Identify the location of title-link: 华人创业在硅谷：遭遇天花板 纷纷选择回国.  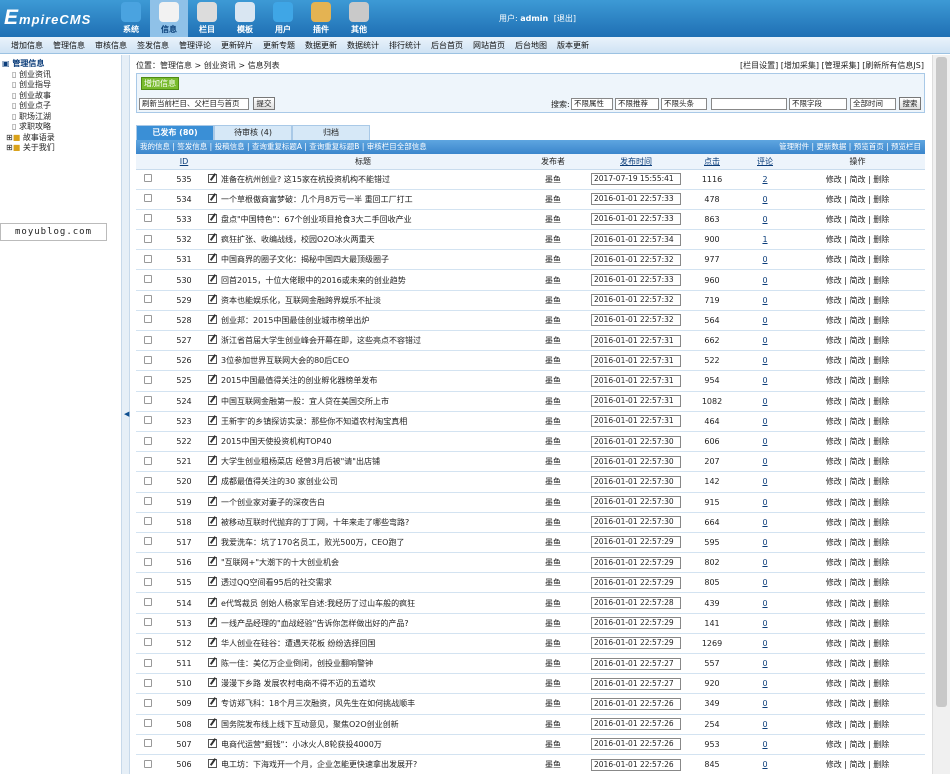
(298, 643).